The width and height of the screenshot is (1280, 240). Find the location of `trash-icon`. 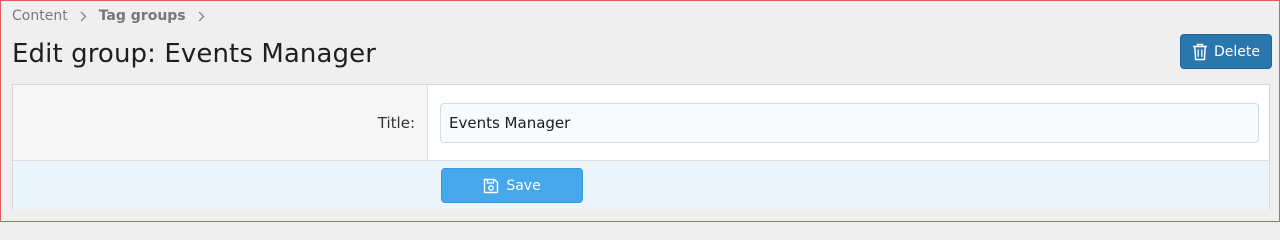

trash-icon is located at coordinates (1200, 52).